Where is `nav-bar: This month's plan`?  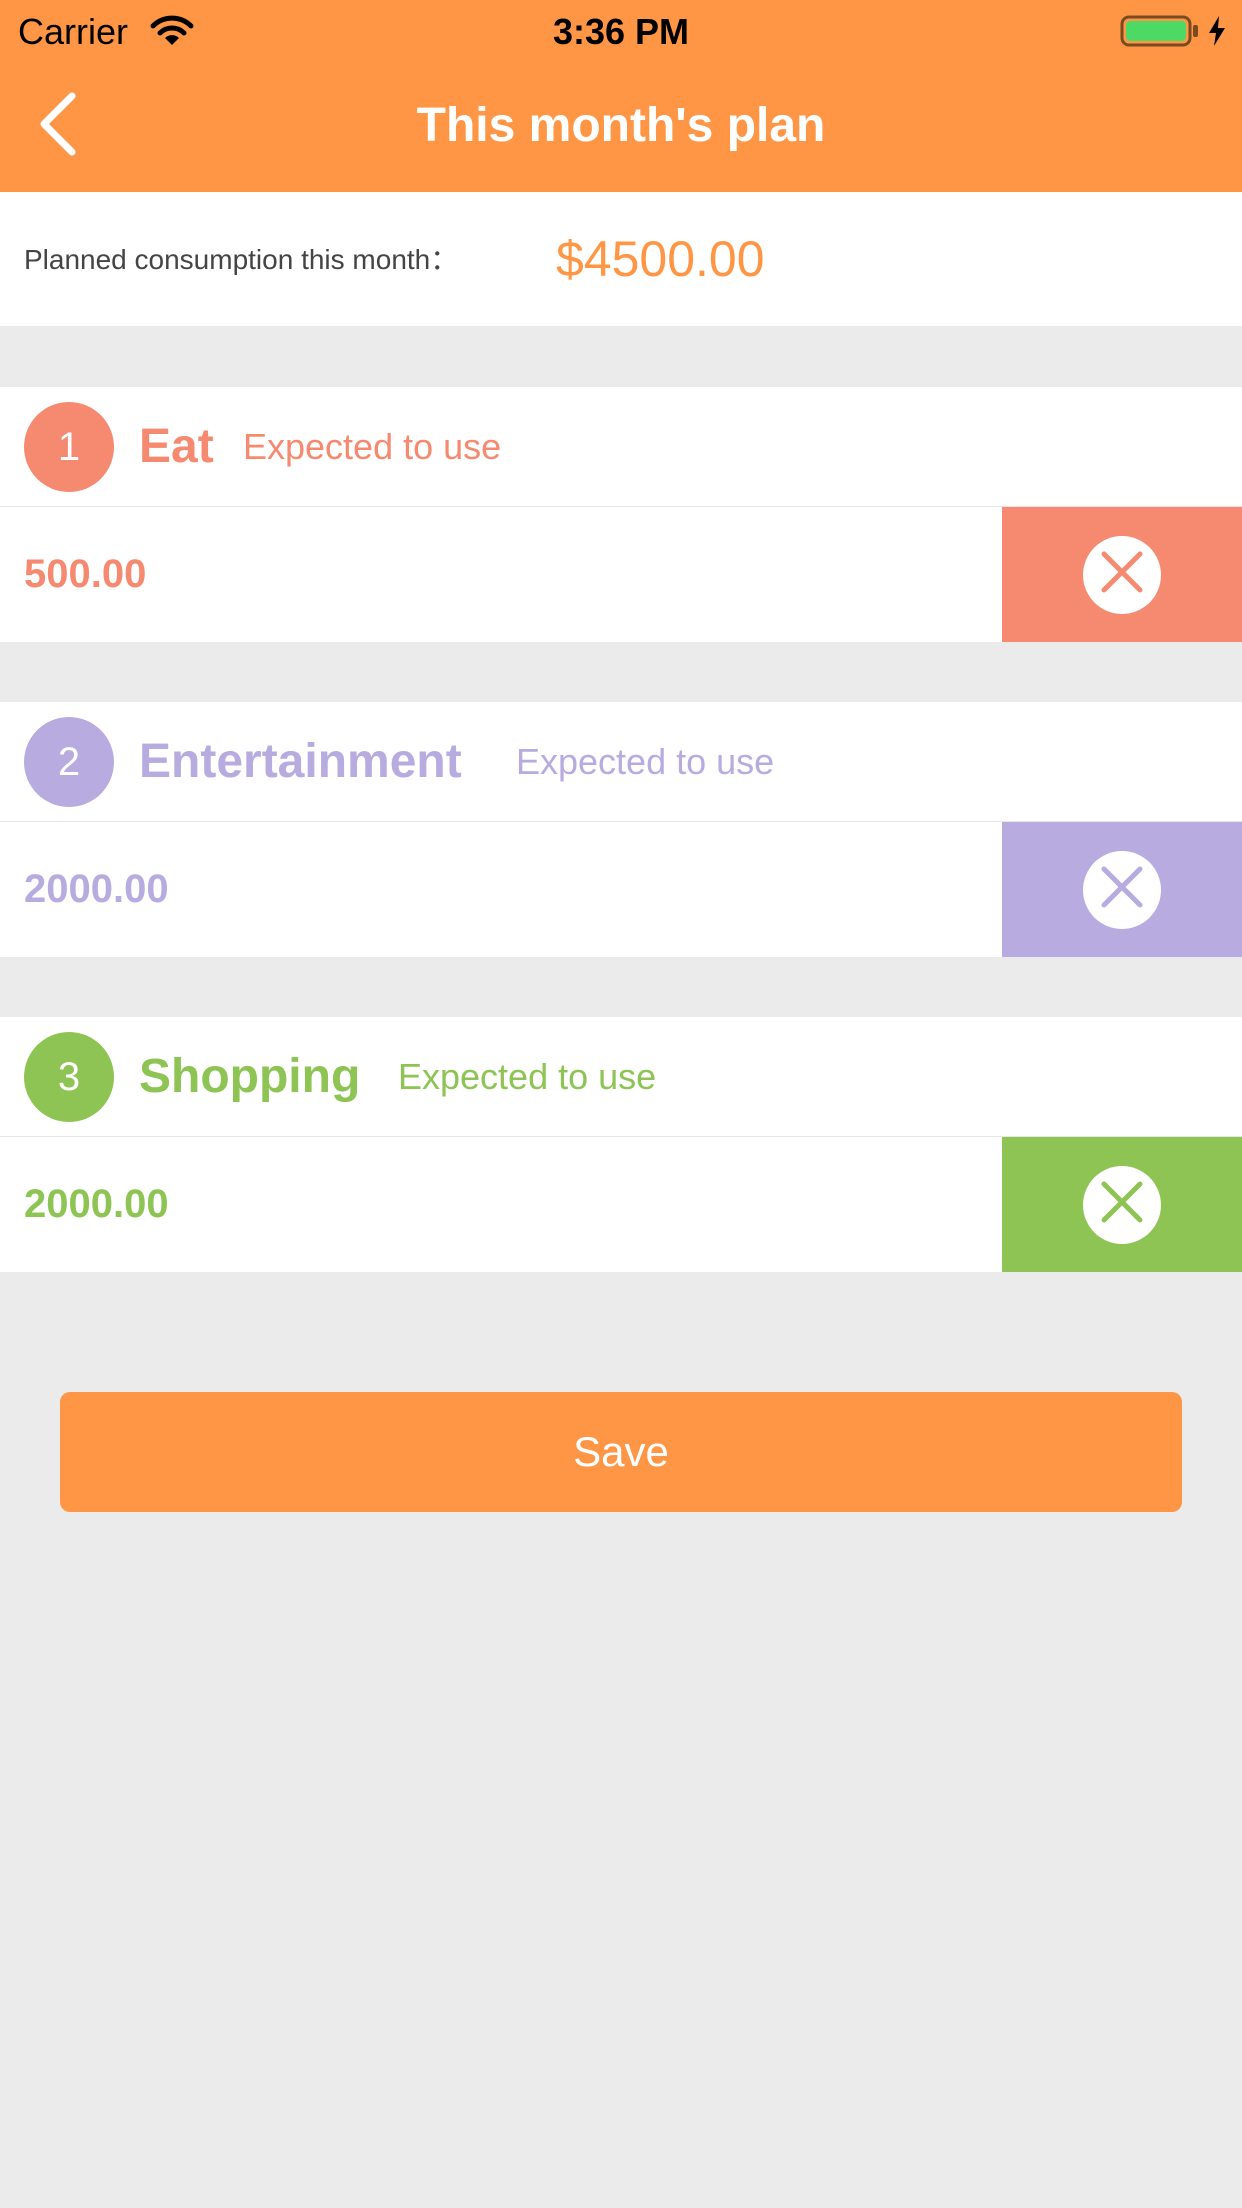
nav-bar: This month's plan is located at coordinates (621, 127).